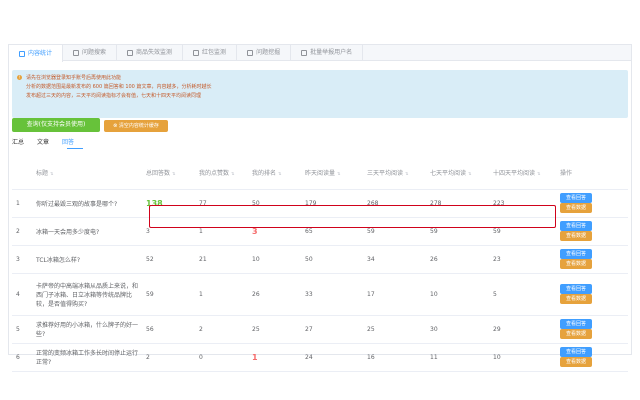 This screenshot has width=640, height=400. I want to click on row-avg7: 30, so click(434, 329).